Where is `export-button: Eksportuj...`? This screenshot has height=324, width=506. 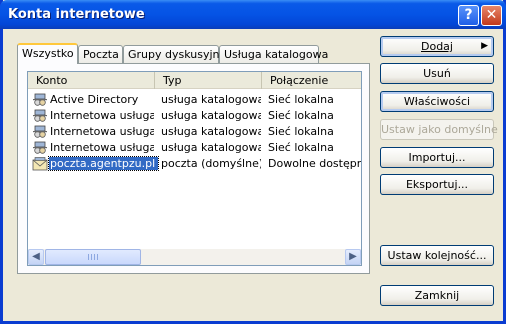 export-button: Eksportuj... is located at coordinates (437, 184).